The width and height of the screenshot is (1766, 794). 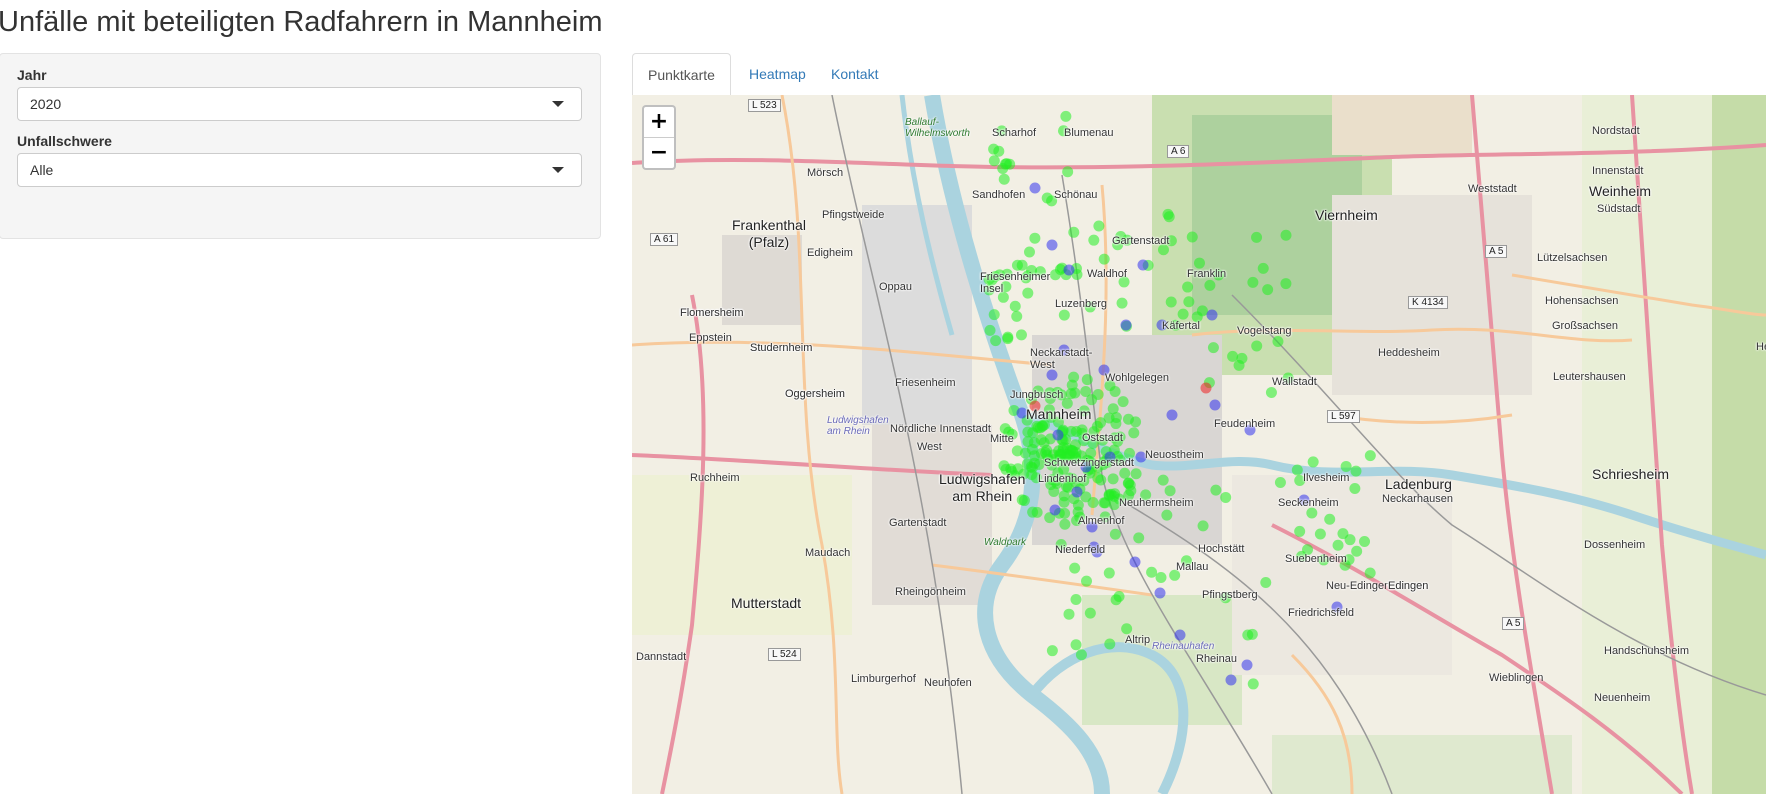 What do you see at coordinates (299, 104) in the screenshot?
I see `year-select: 2020` at bounding box center [299, 104].